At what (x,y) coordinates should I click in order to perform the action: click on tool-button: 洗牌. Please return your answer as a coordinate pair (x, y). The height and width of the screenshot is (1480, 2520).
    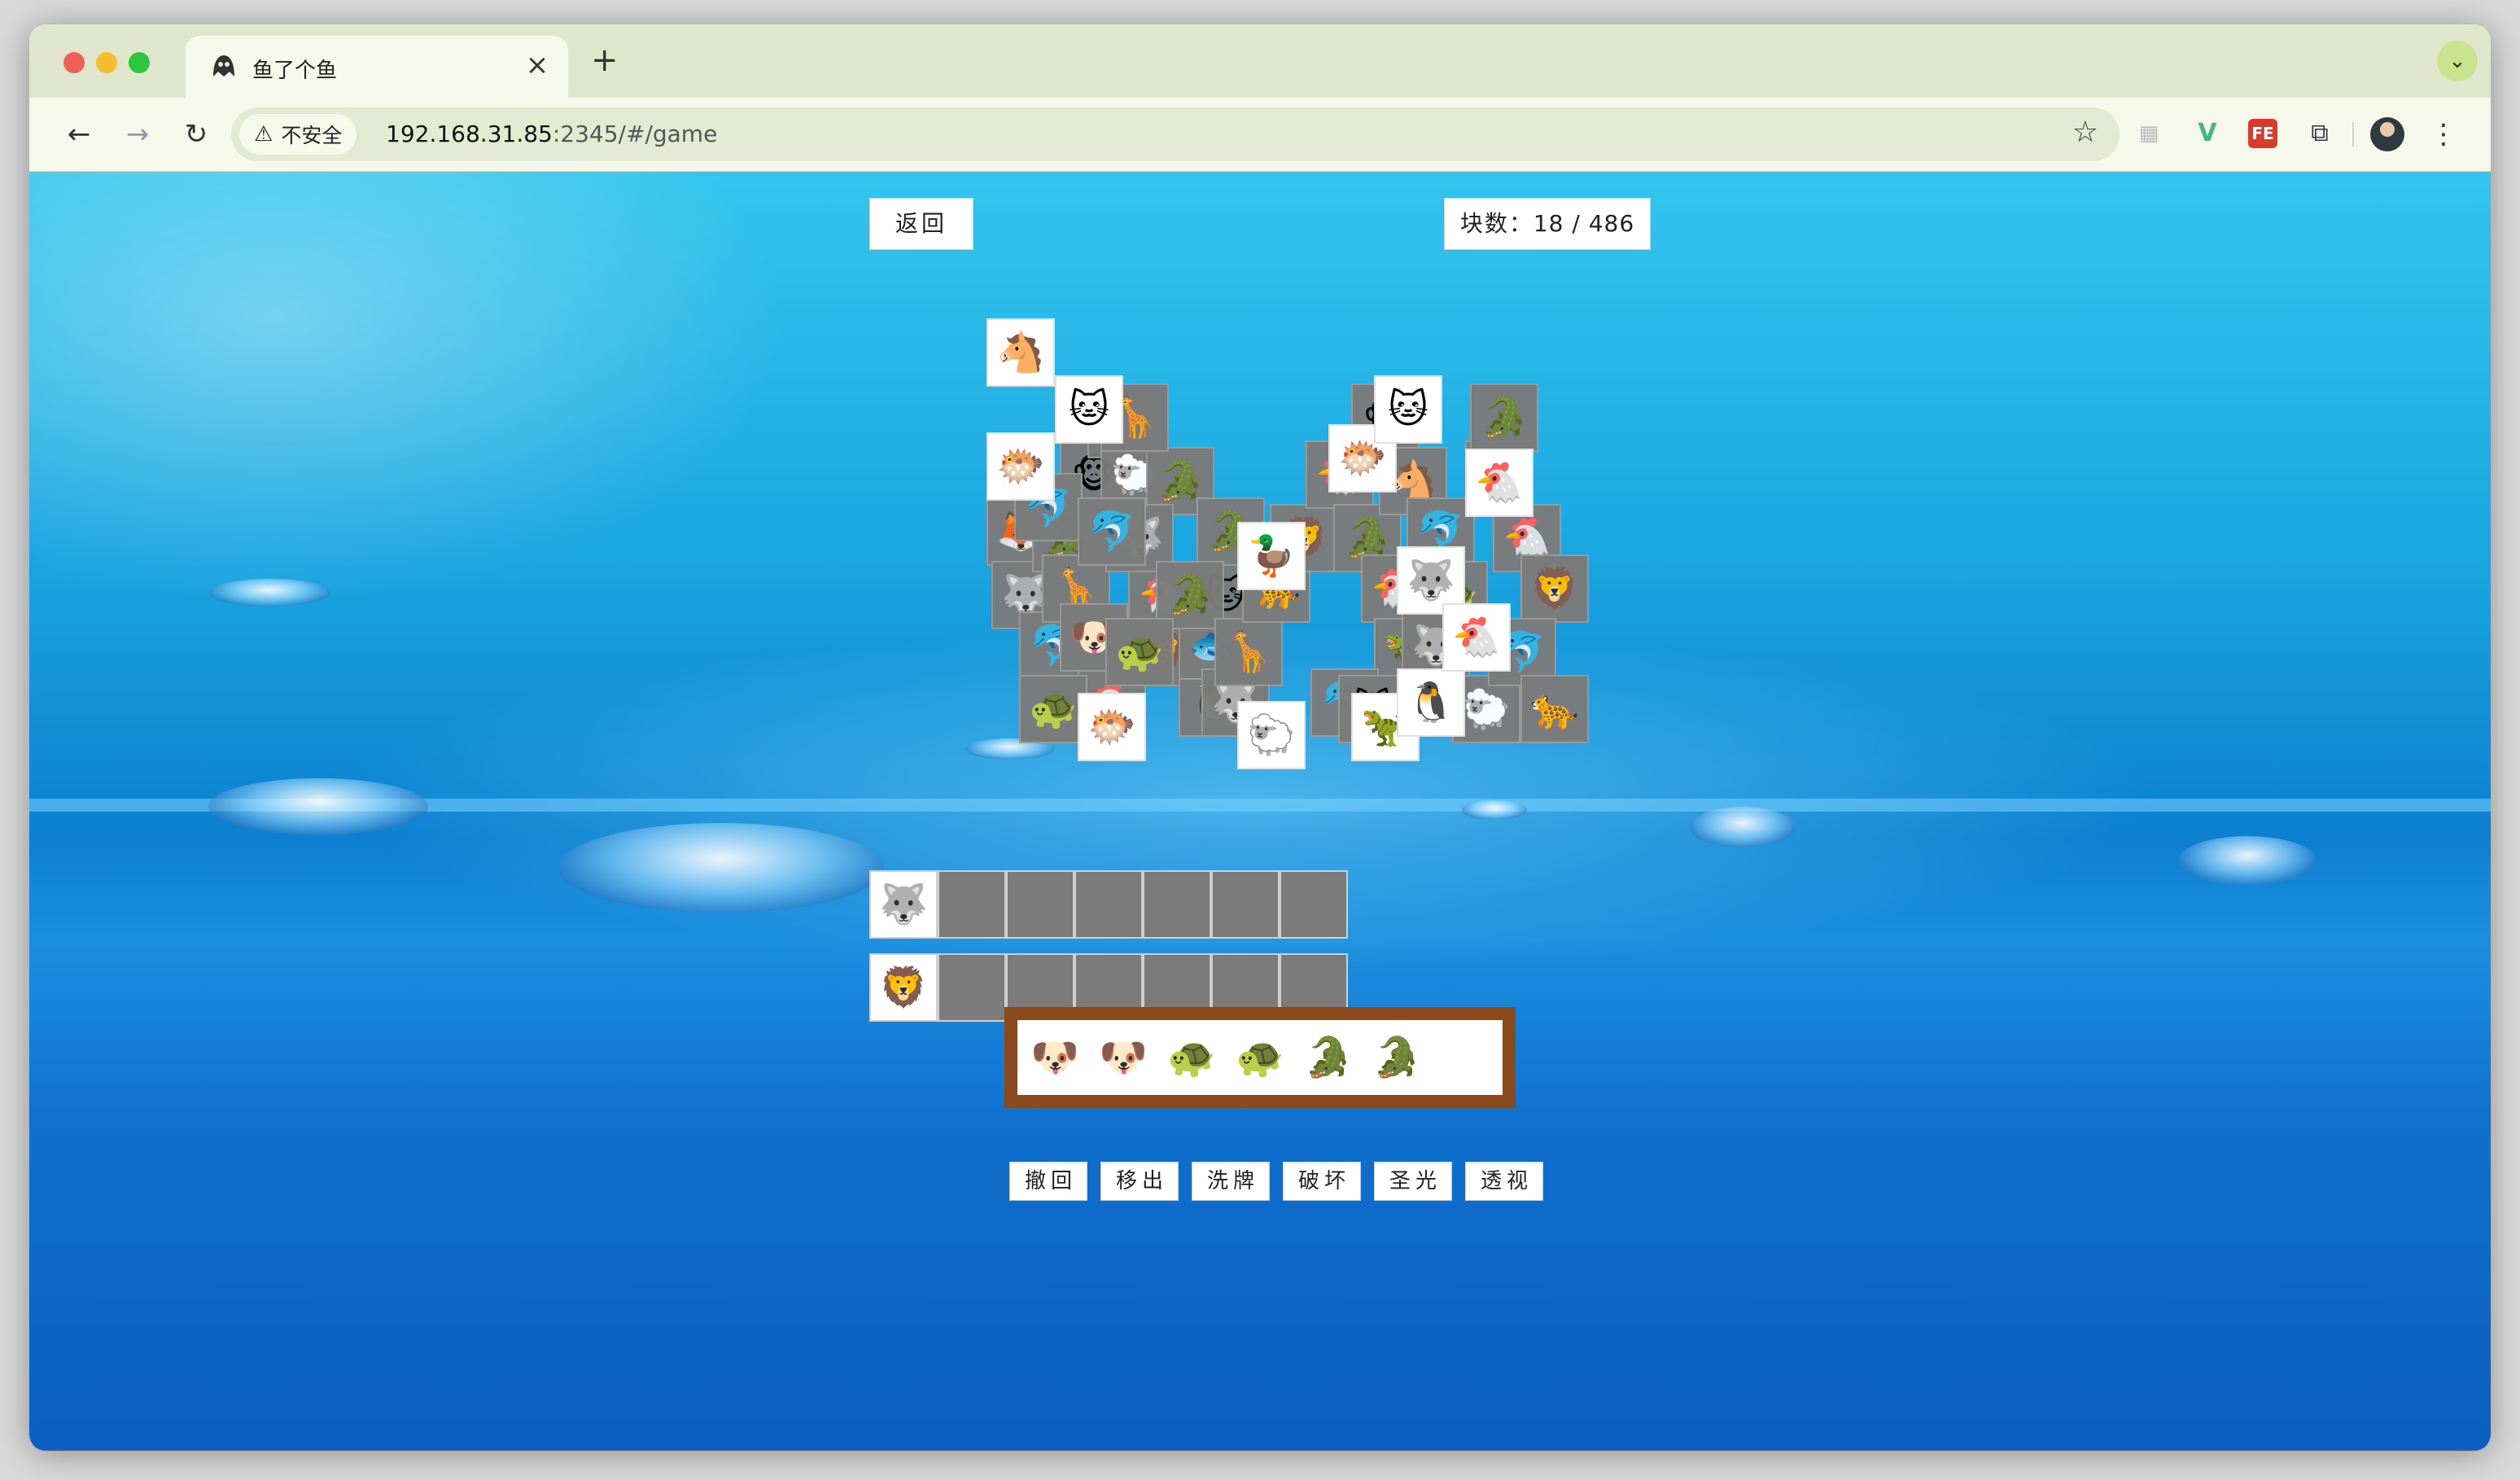
    Looking at the image, I should click on (1231, 1181).